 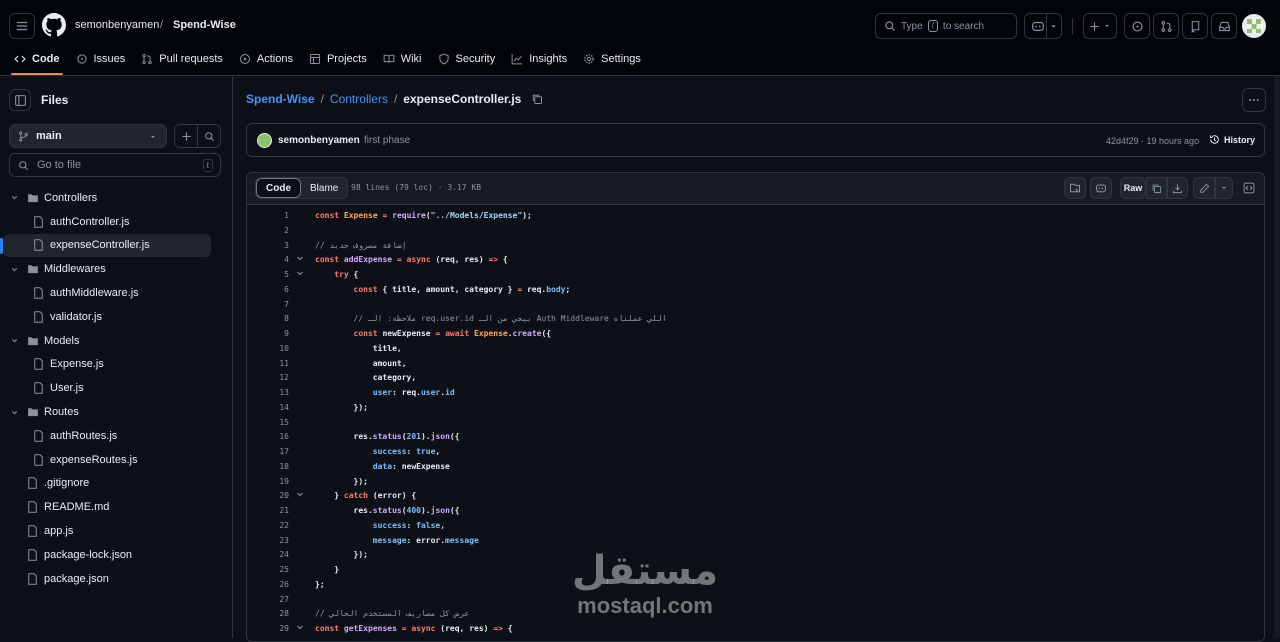 I want to click on line-number: 14, so click(x=268, y=408).